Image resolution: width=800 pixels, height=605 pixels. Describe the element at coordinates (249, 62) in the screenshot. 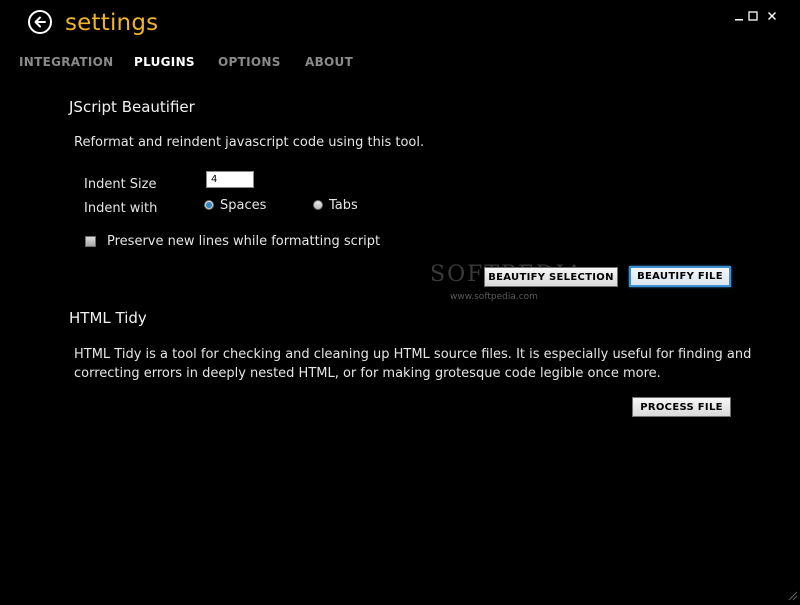

I see `tab-options: OPTIONS` at that location.